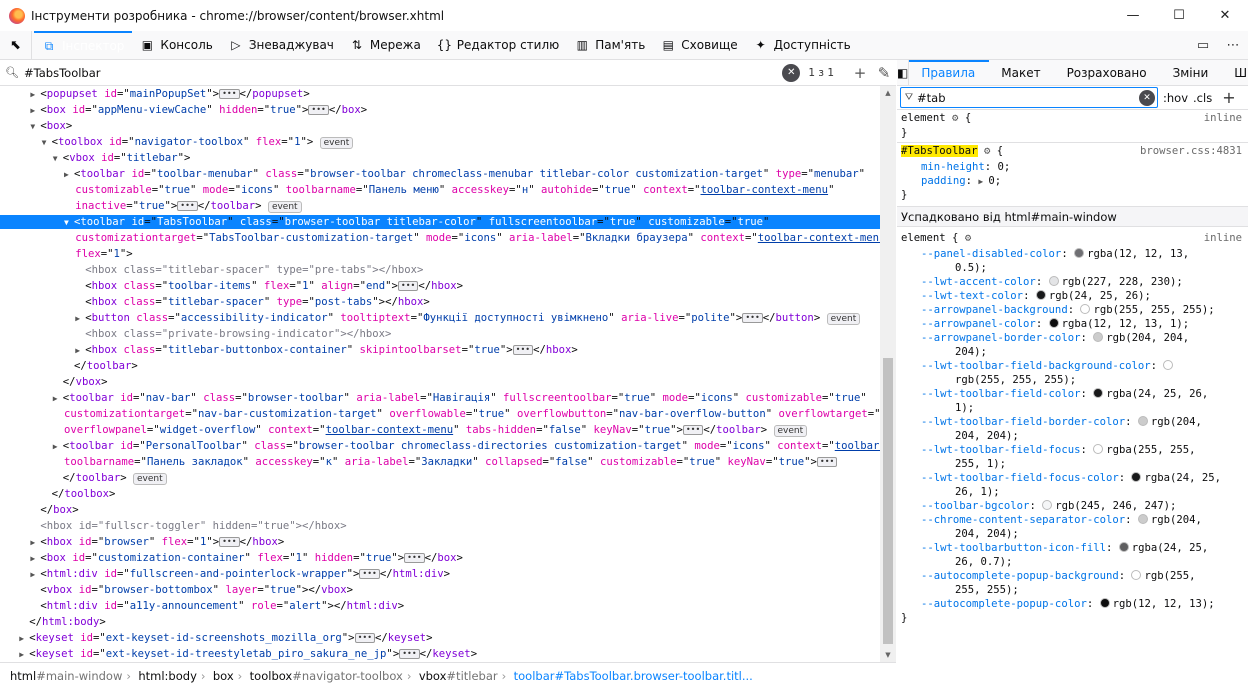  Describe the element at coordinates (1004, 167) in the screenshot. I see `prop-value: 0;` at that location.